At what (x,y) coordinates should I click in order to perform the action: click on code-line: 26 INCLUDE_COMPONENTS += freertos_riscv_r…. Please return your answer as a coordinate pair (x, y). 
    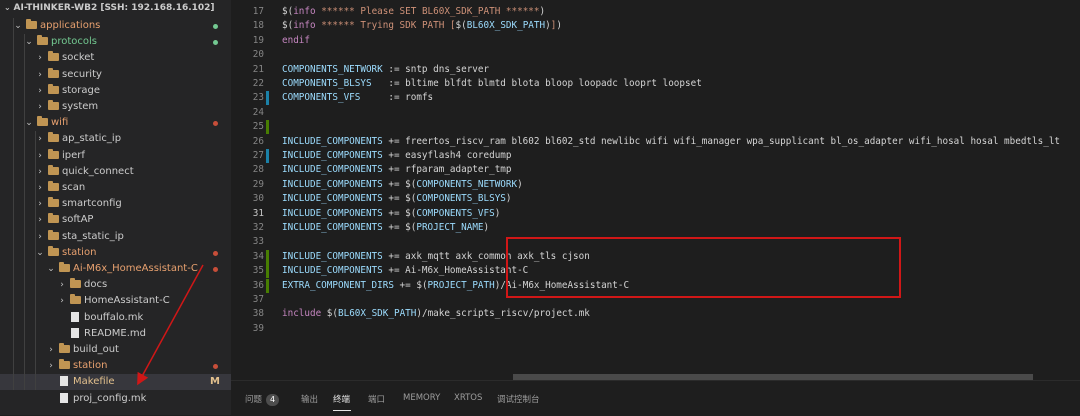
    Looking at the image, I should click on (655, 142).